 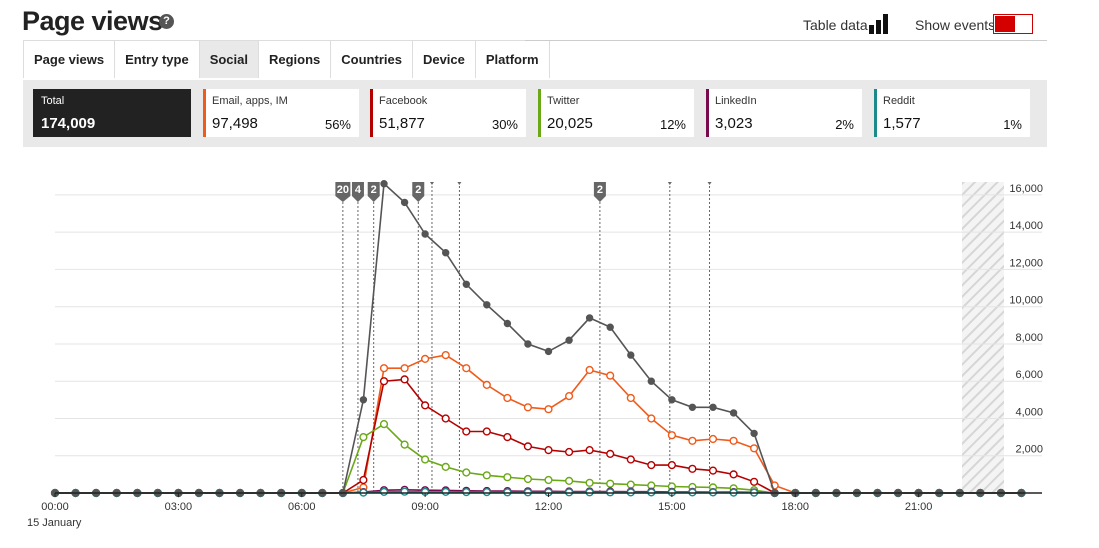 I want to click on future-hatch, so click(x=983, y=337).